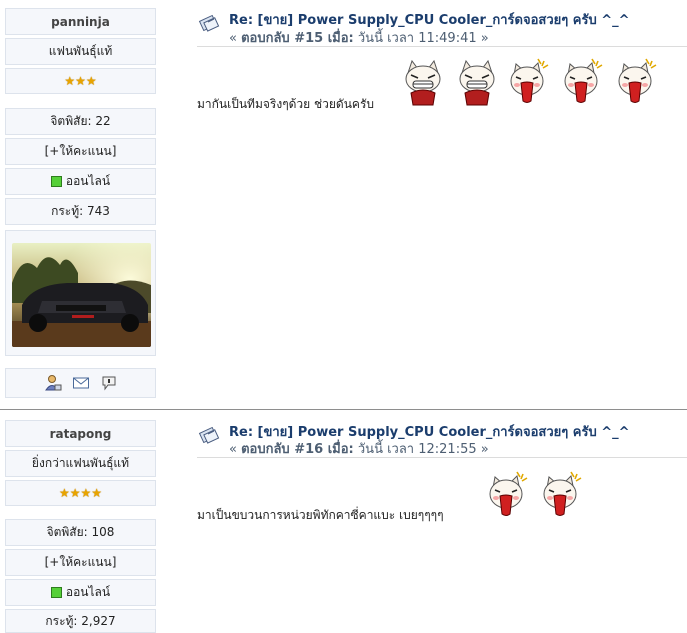 This screenshot has width=687, height=633. I want to click on post-count: กระทู้: 743, so click(80, 211).